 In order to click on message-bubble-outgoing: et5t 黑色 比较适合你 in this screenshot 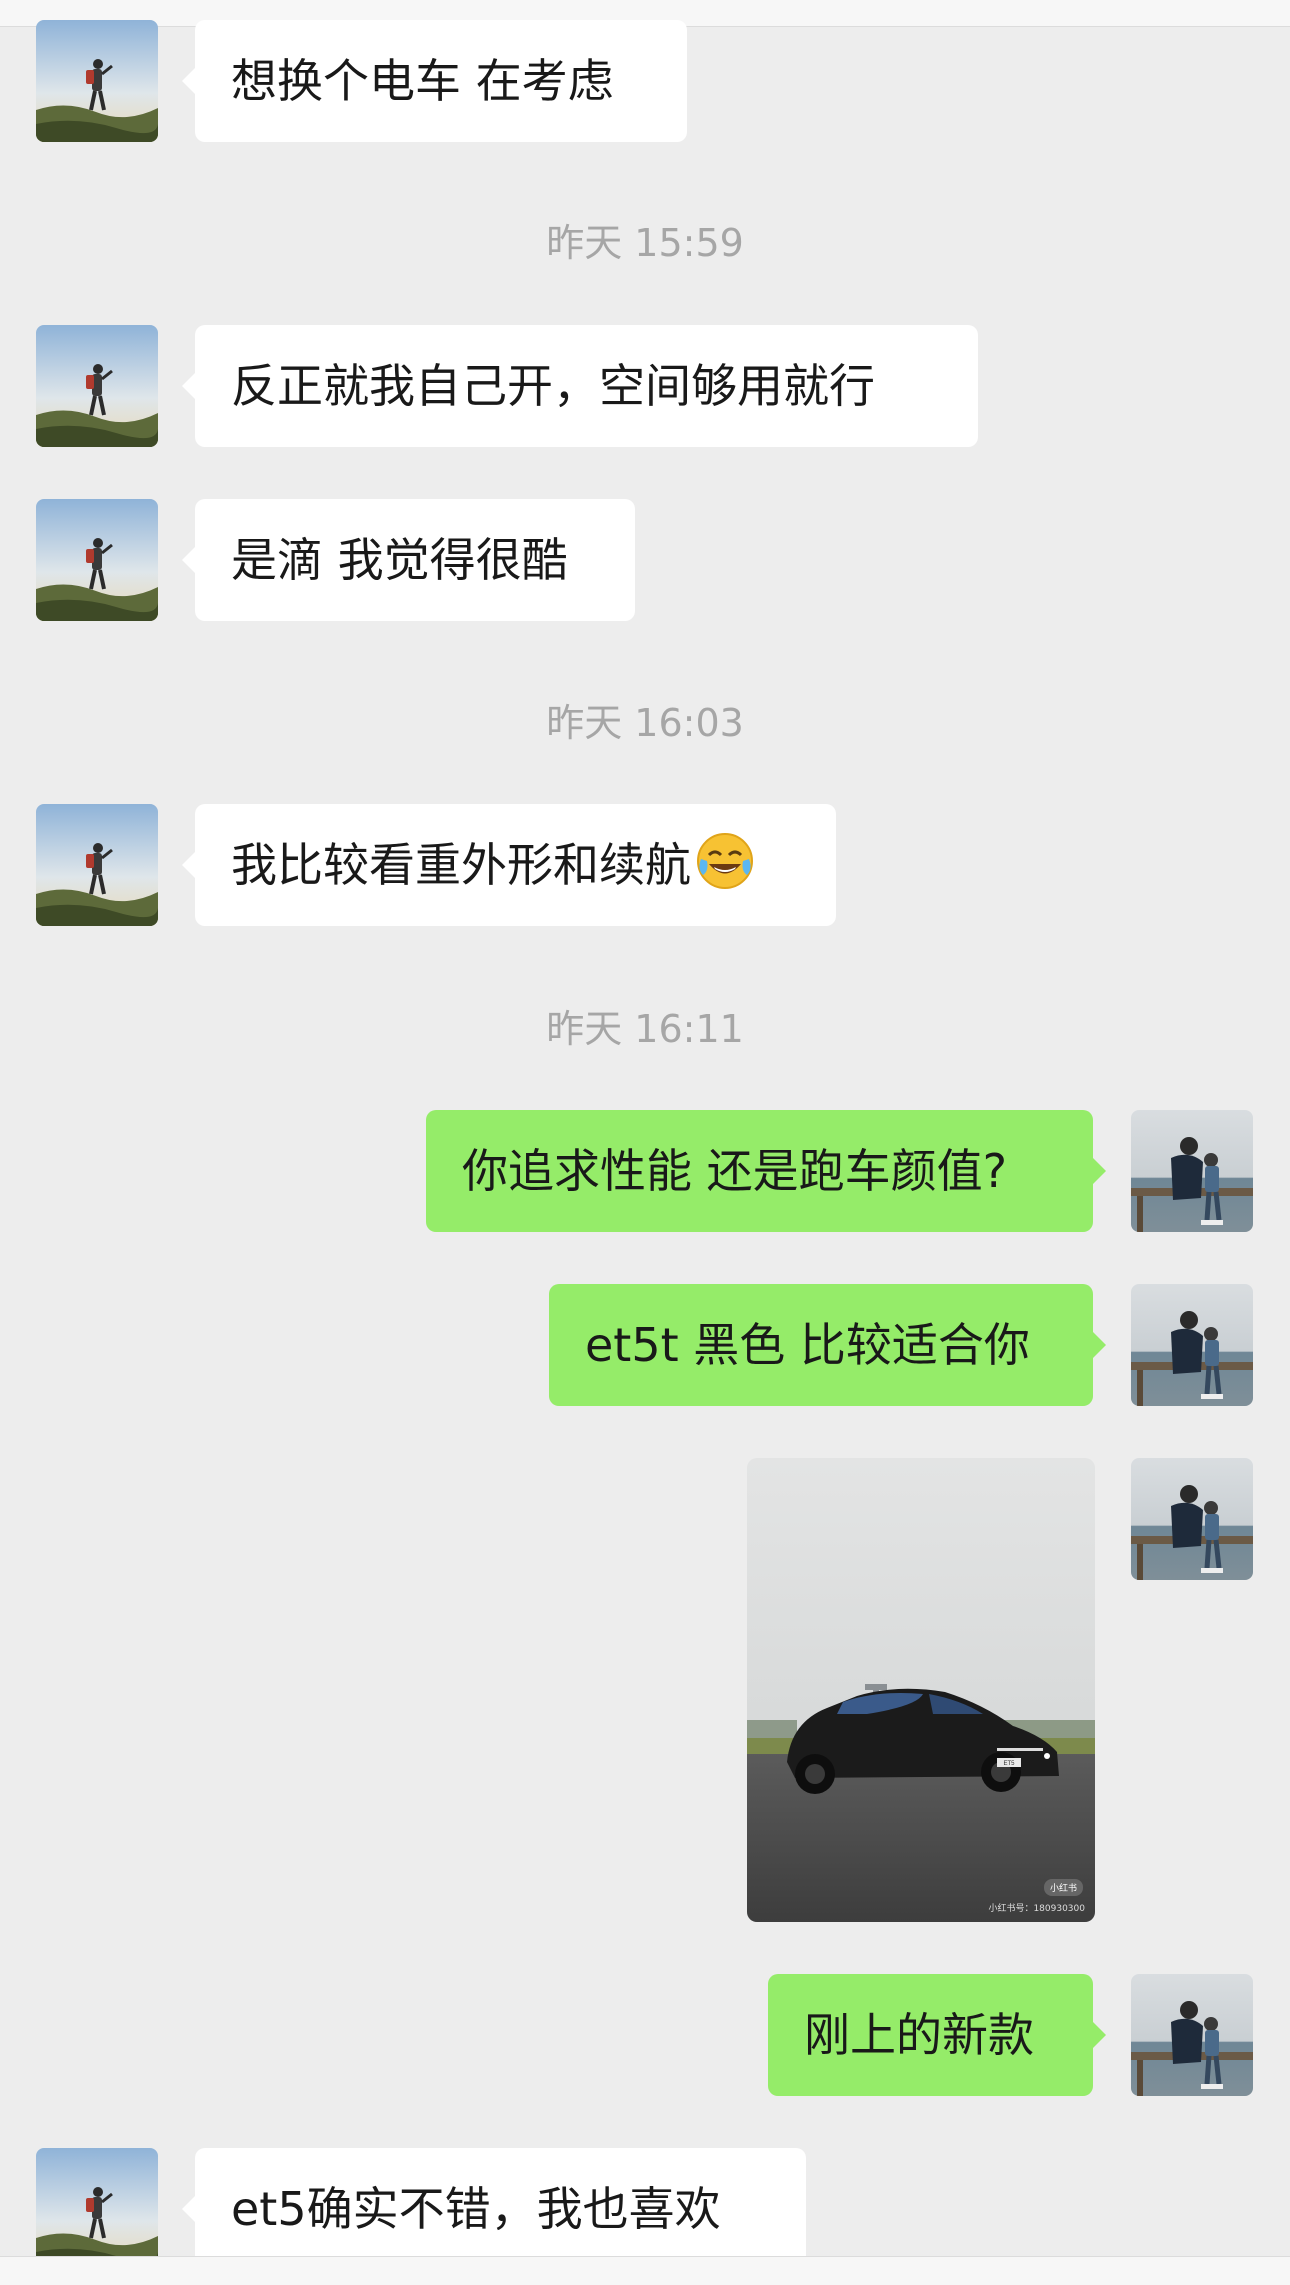, I will do `click(827, 1345)`.